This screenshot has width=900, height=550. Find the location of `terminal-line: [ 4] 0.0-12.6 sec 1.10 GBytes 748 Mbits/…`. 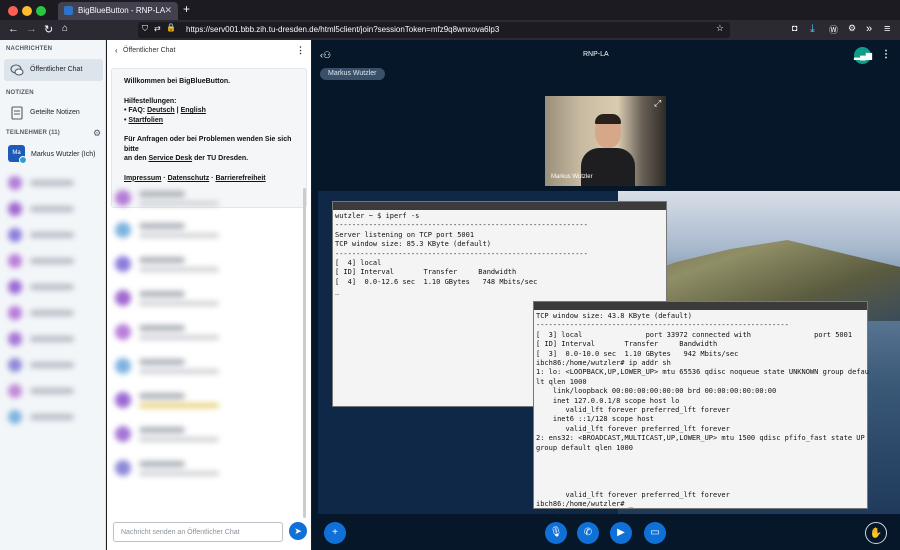

terminal-line: [ 4] 0.0-12.6 sec 1.10 GBytes 748 Mbits/… is located at coordinates (436, 281).